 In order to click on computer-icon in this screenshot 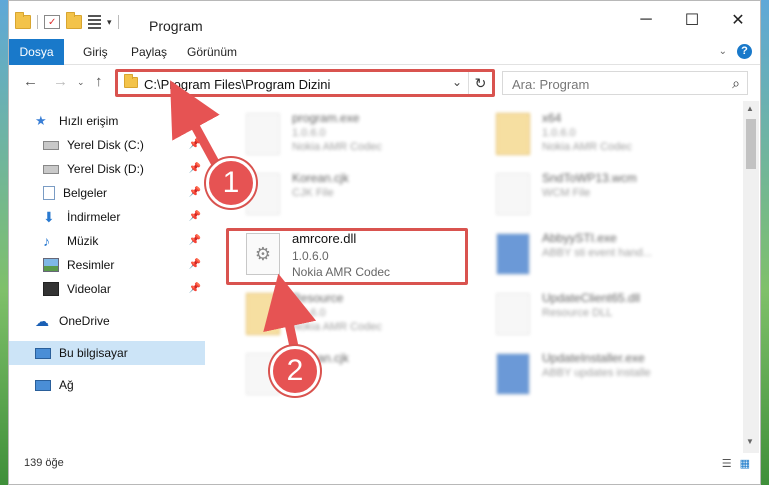, I will do `click(43, 353)`.